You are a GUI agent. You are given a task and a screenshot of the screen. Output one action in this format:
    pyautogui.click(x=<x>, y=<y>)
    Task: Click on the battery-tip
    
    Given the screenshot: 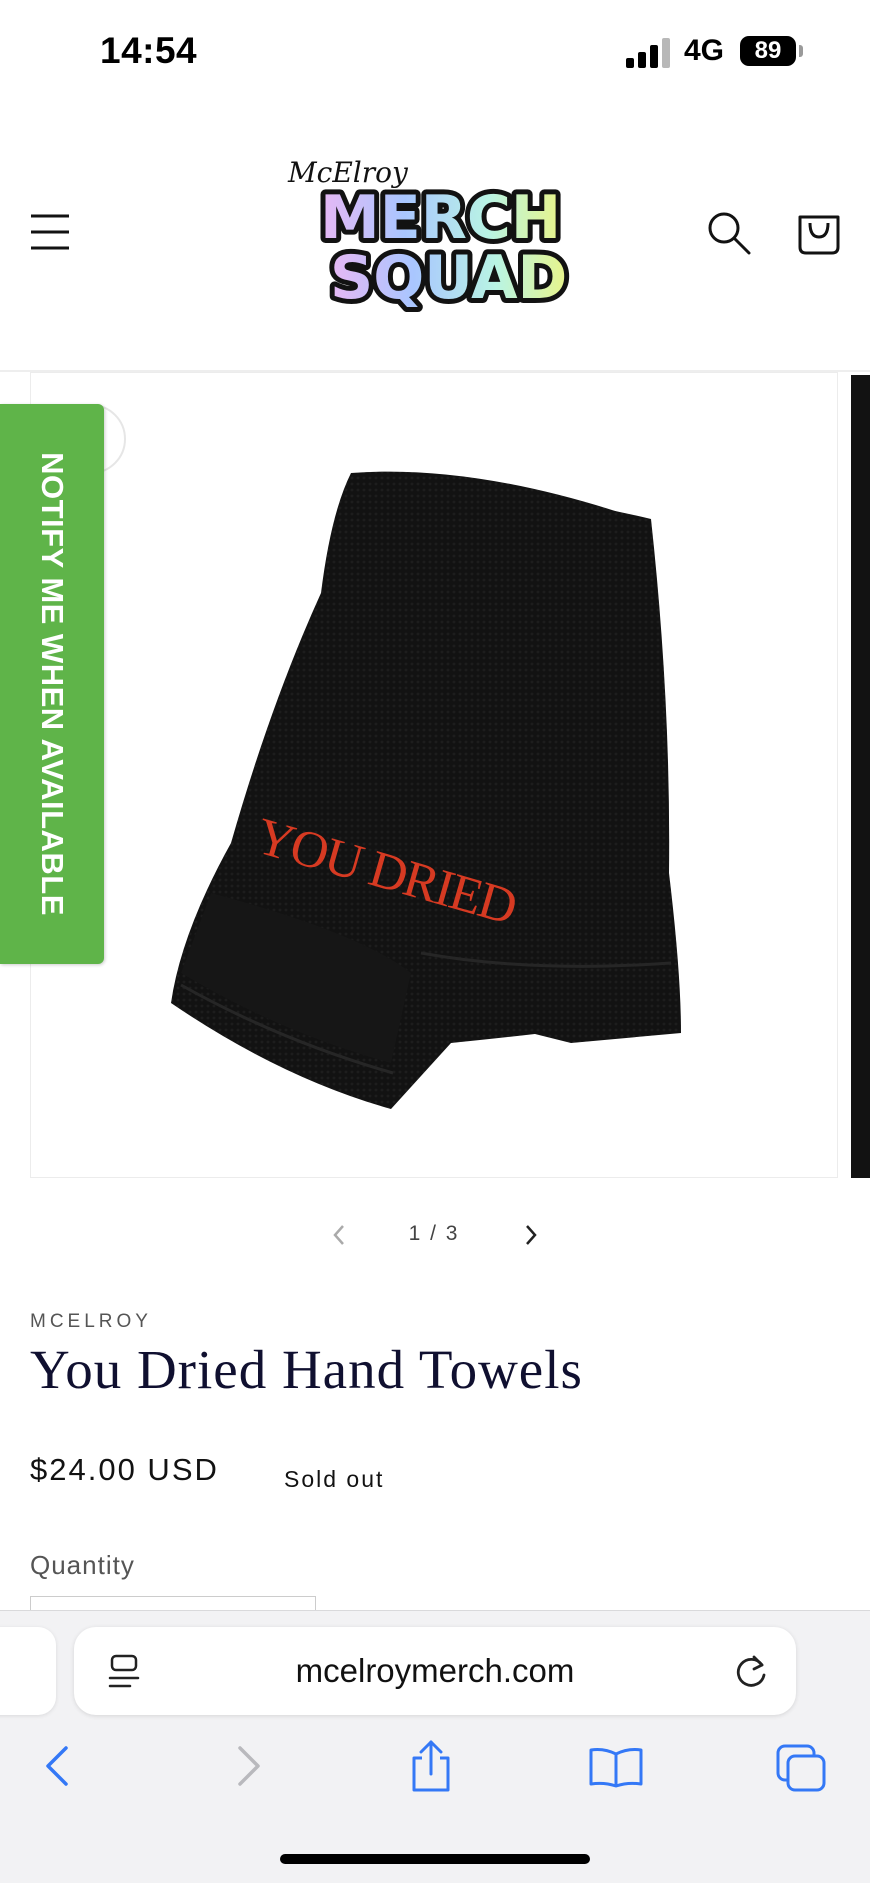 What is the action you would take?
    pyautogui.click(x=801, y=51)
    